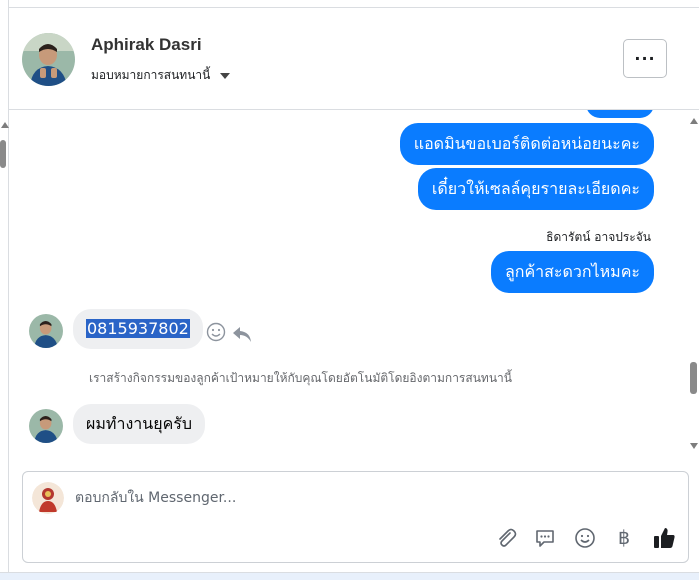  I want to click on thread-scrollbar, so click(694, 285).